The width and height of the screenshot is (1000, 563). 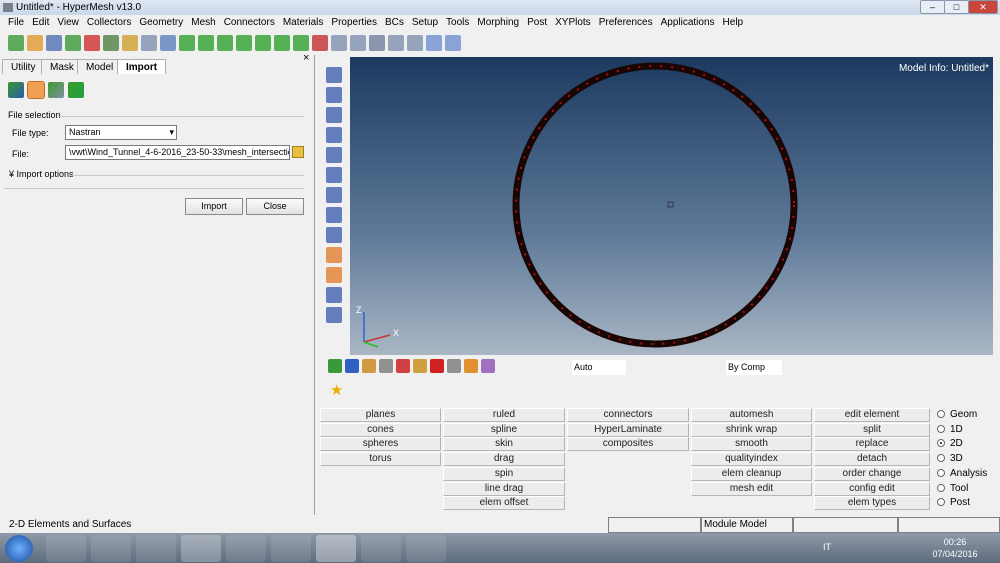 What do you see at coordinates (872, 473) in the screenshot?
I see `panel-button-order-change: order change` at bounding box center [872, 473].